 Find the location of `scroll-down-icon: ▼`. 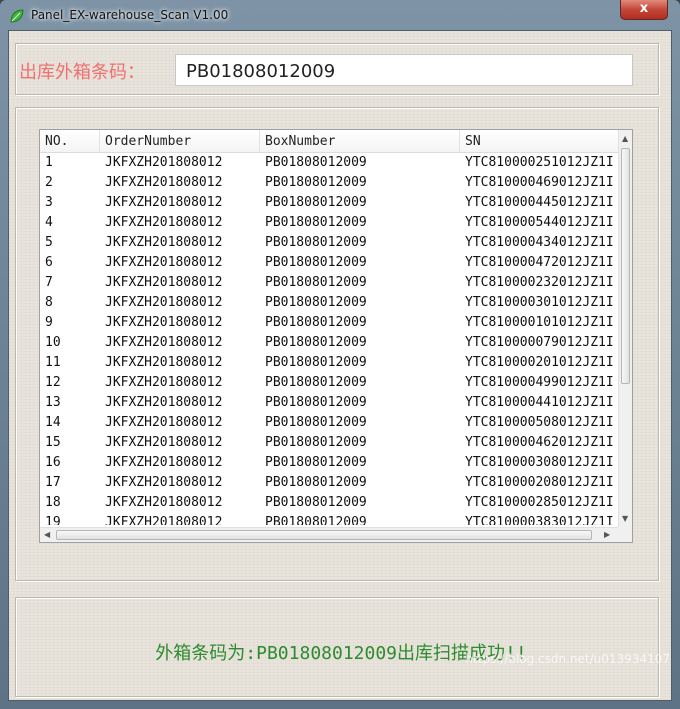

scroll-down-icon: ▼ is located at coordinates (625, 519).